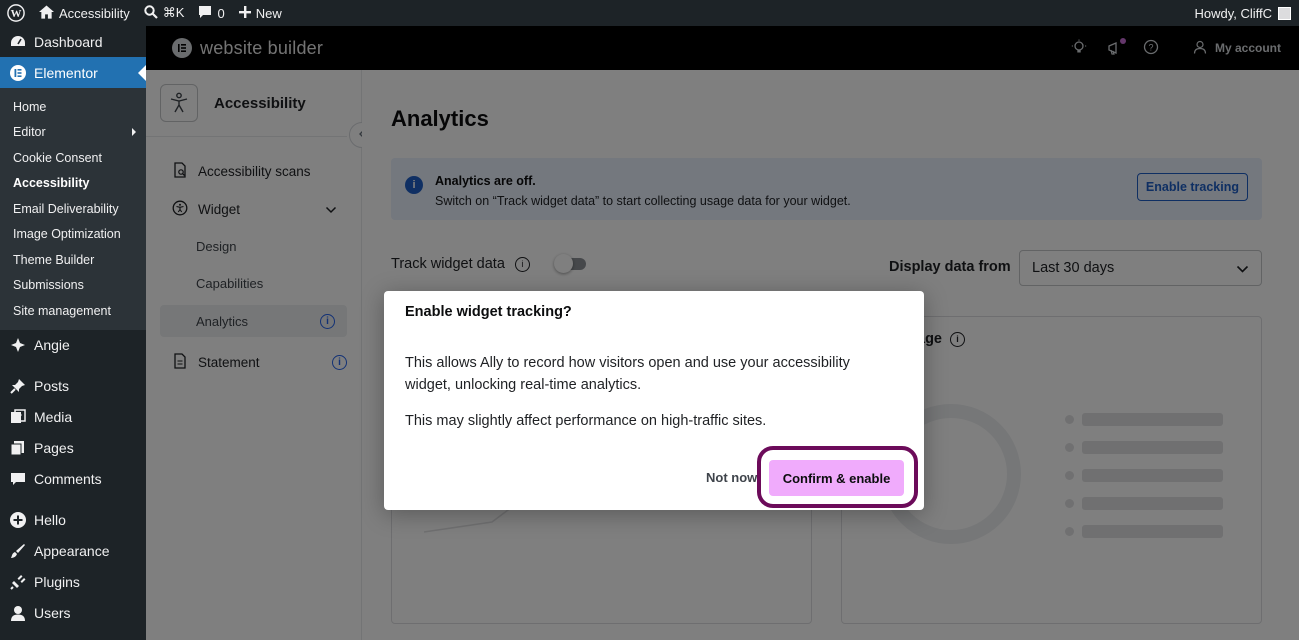  I want to click on pushpin-icon, so click(18, 386).